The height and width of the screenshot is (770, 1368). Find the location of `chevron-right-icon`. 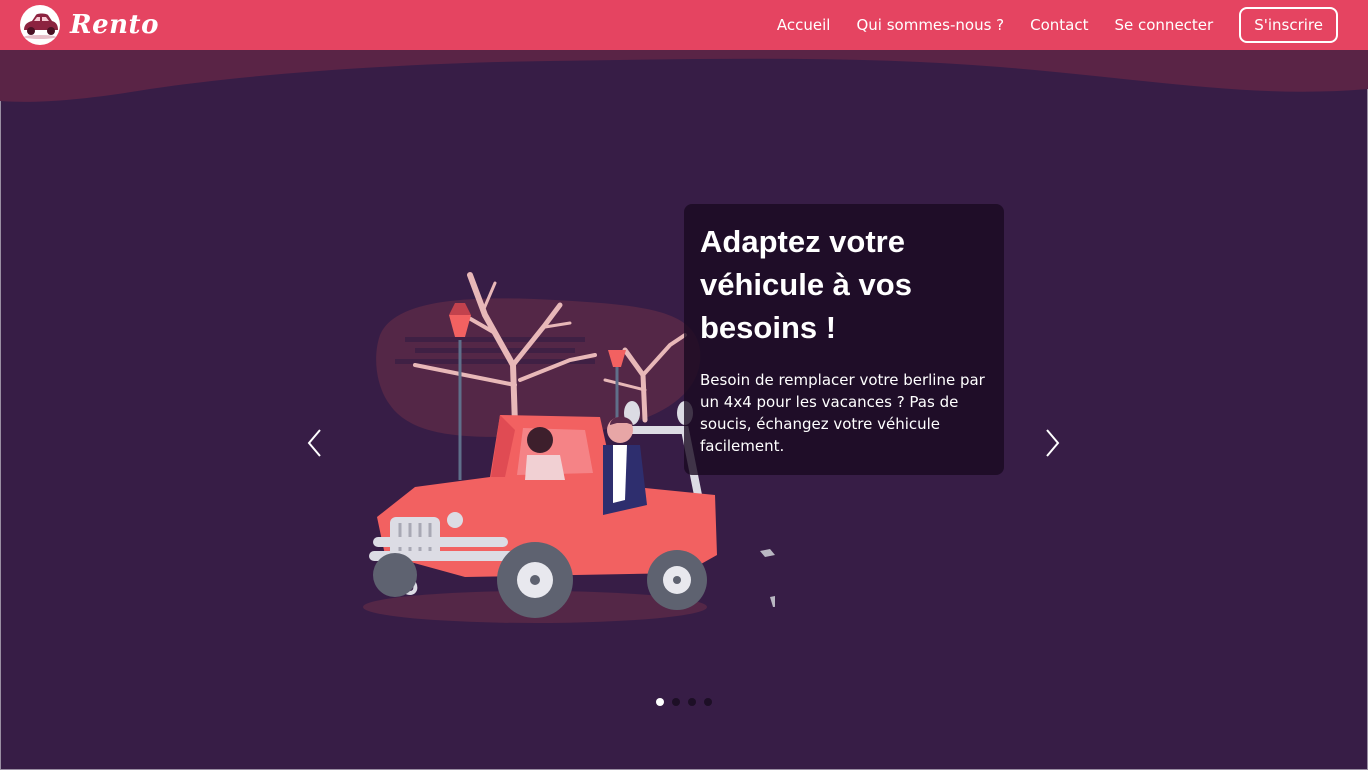

chevron-right-icon is located at coordinates (1053, 443).